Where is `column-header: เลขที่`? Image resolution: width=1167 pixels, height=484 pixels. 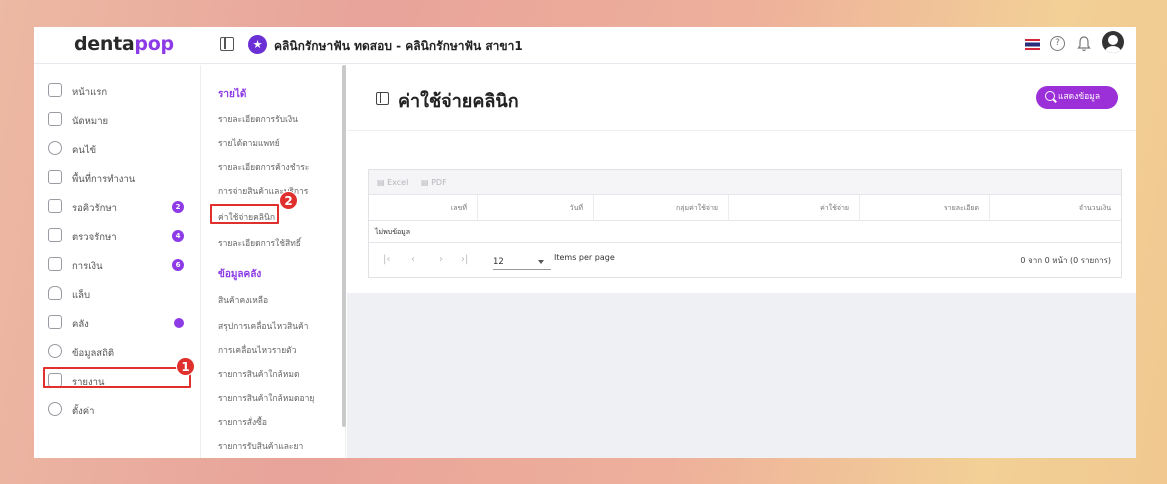 column-header: เลขที่ is located at coordinates (423, 208).